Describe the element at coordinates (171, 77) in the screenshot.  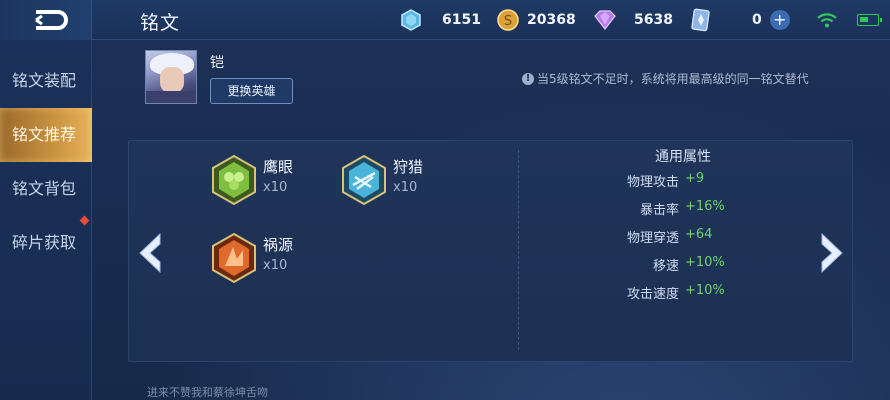
I see `hero-avatar` at that location.